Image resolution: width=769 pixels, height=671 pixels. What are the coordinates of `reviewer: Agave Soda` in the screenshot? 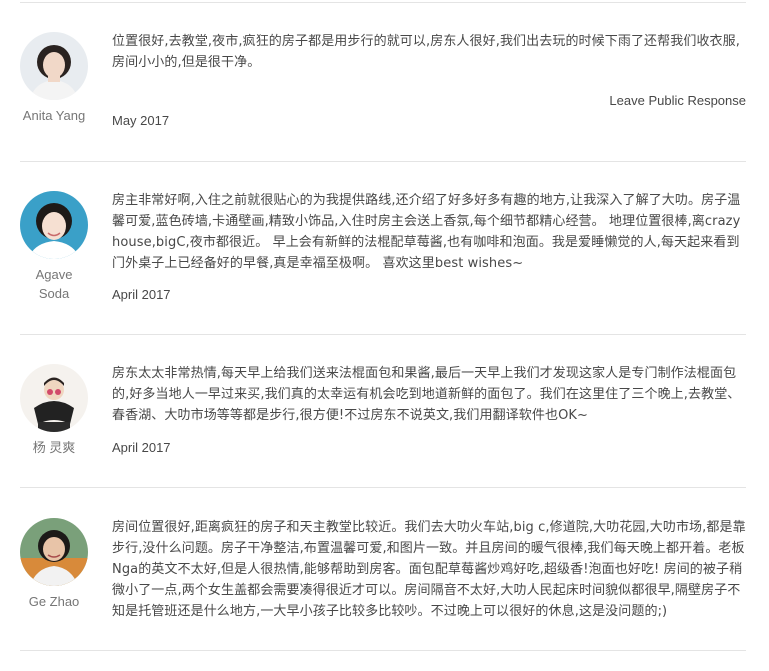 It's located at (54, 247).